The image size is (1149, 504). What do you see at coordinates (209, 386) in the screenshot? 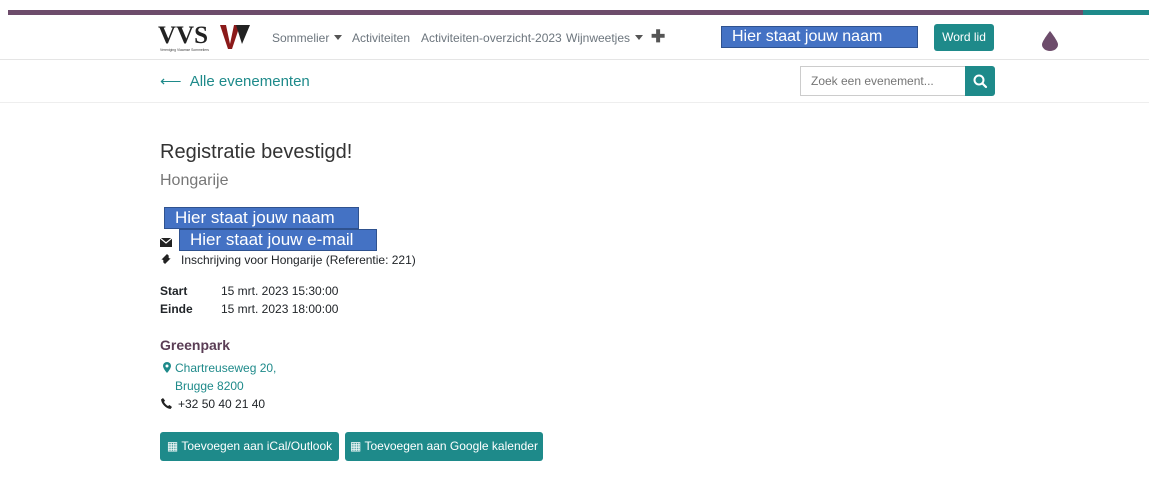
I see `address-line2: Brugge 8200` at bounding box center [209, 386].